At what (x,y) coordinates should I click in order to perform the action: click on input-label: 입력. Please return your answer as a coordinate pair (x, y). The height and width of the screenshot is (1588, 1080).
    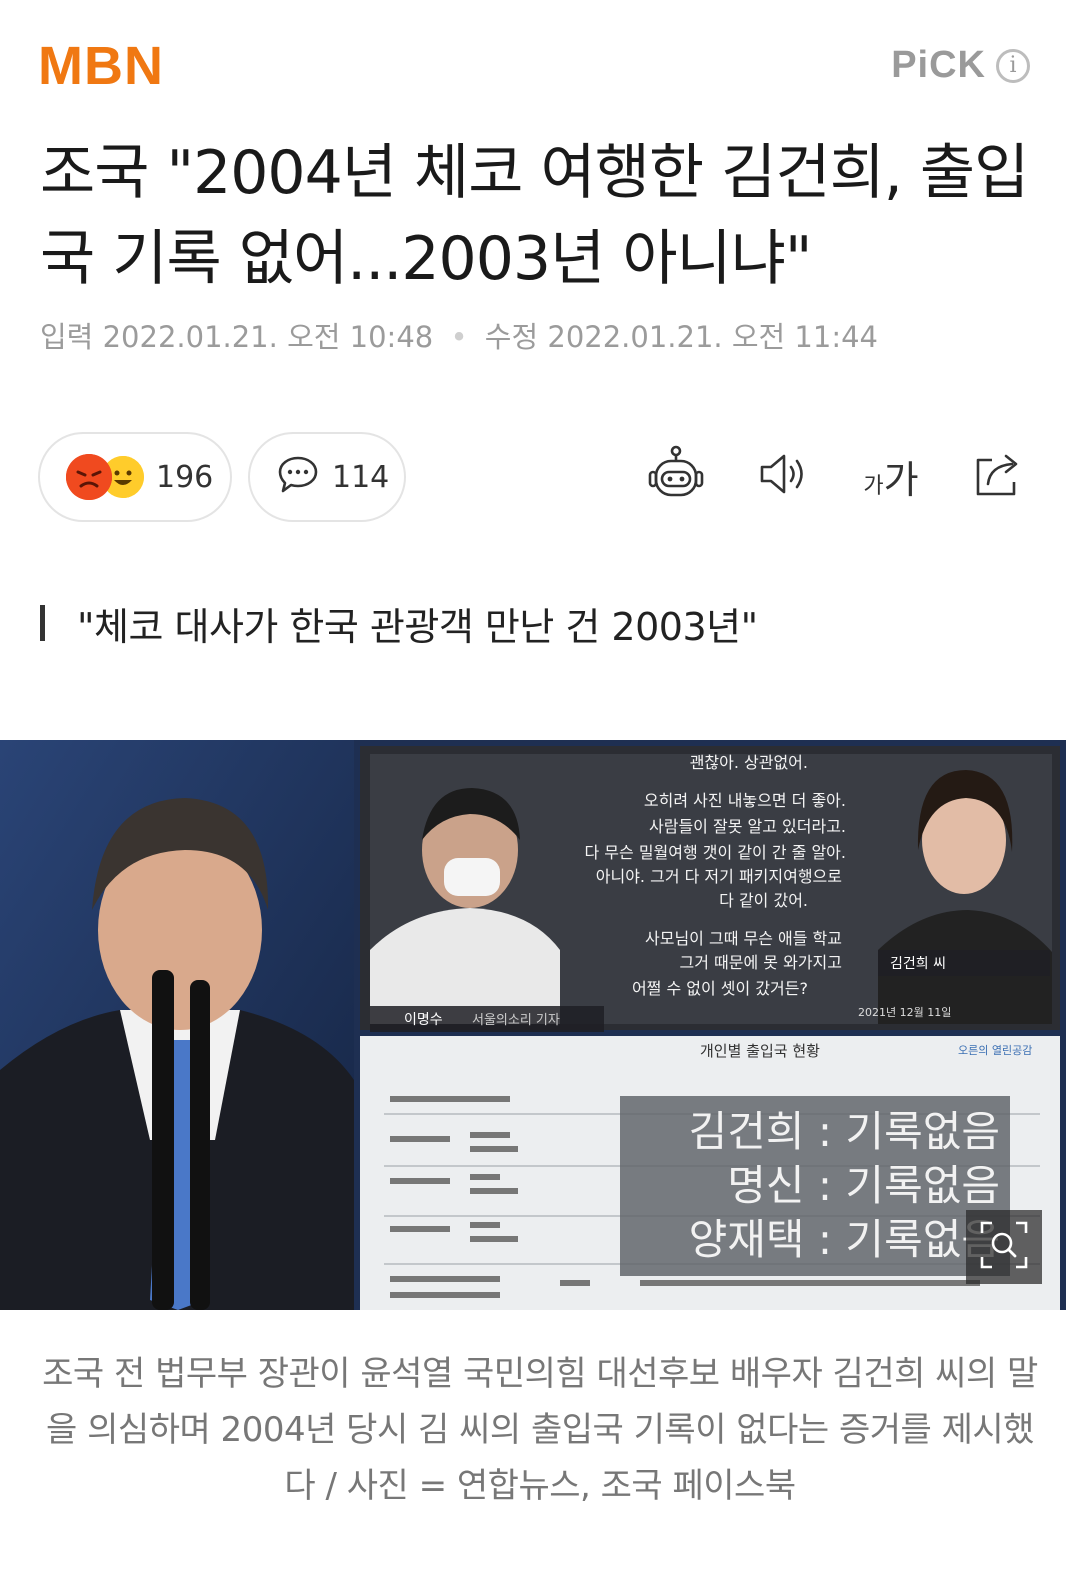
    Looking at the image, I should click on (67, 337).